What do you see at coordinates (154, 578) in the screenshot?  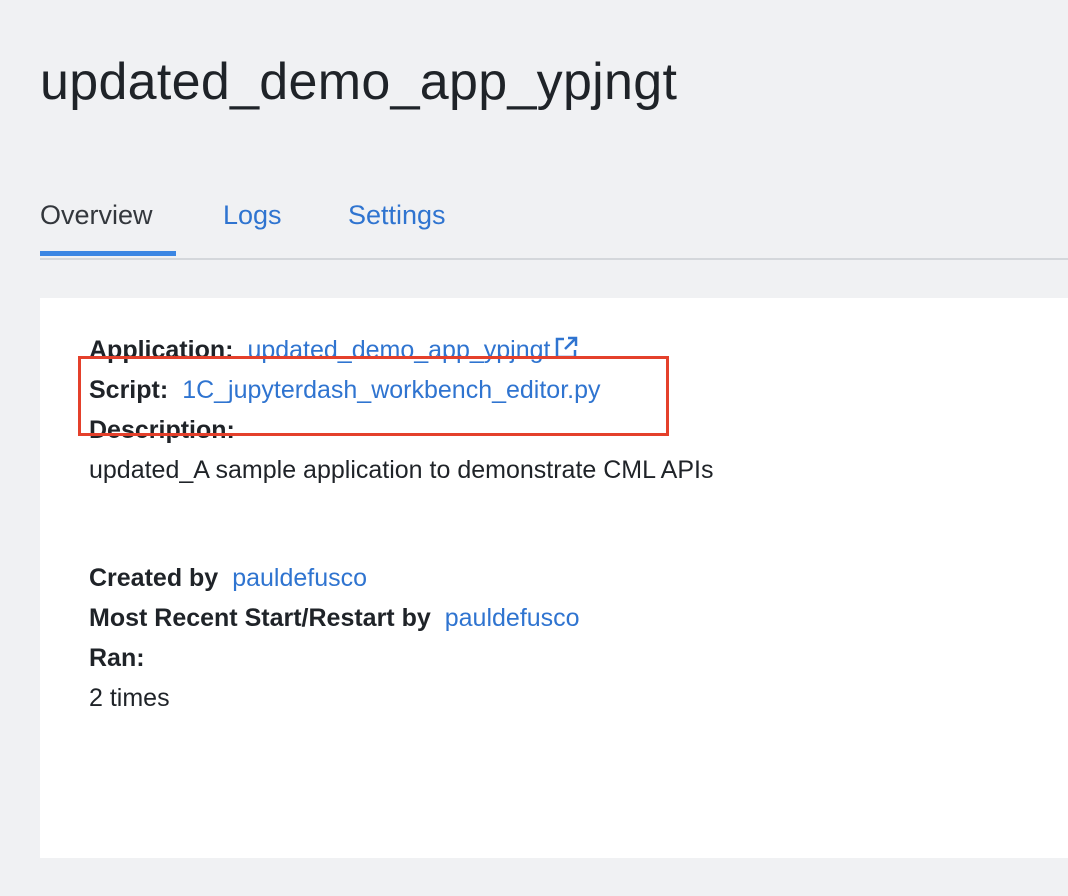 I see `created-by-label: Created by` at bounding box center [154, 578].